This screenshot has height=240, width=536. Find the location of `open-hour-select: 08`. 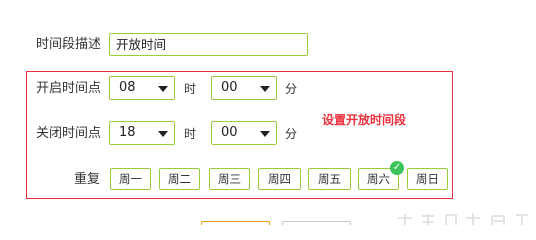

open-hour-select: 08 is located at coordinates (142, 88).